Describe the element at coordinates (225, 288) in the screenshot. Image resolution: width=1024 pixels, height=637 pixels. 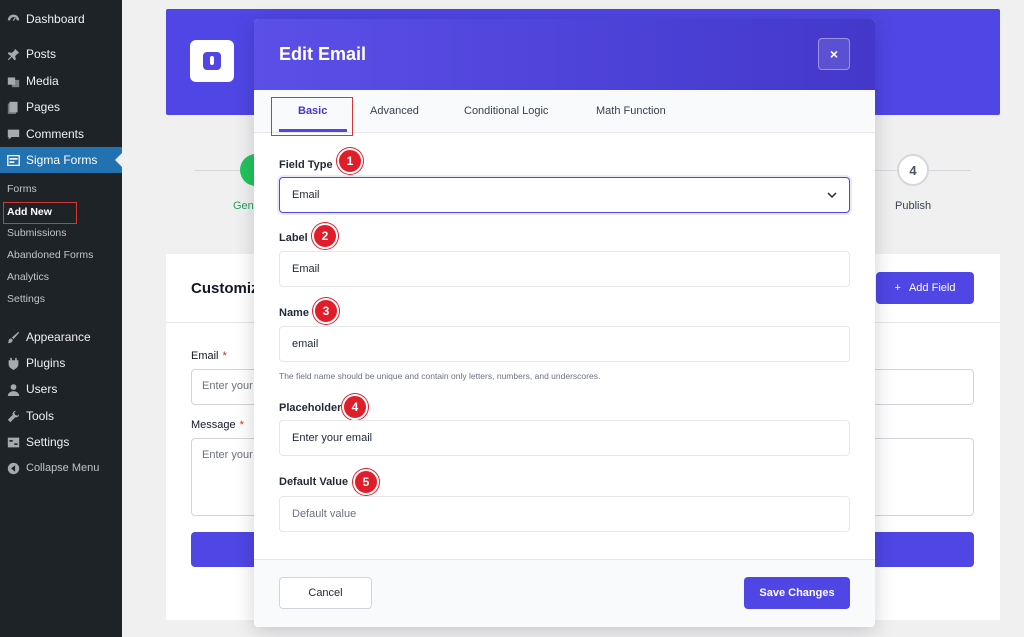
I see `editor-title: Customiz` at that location.